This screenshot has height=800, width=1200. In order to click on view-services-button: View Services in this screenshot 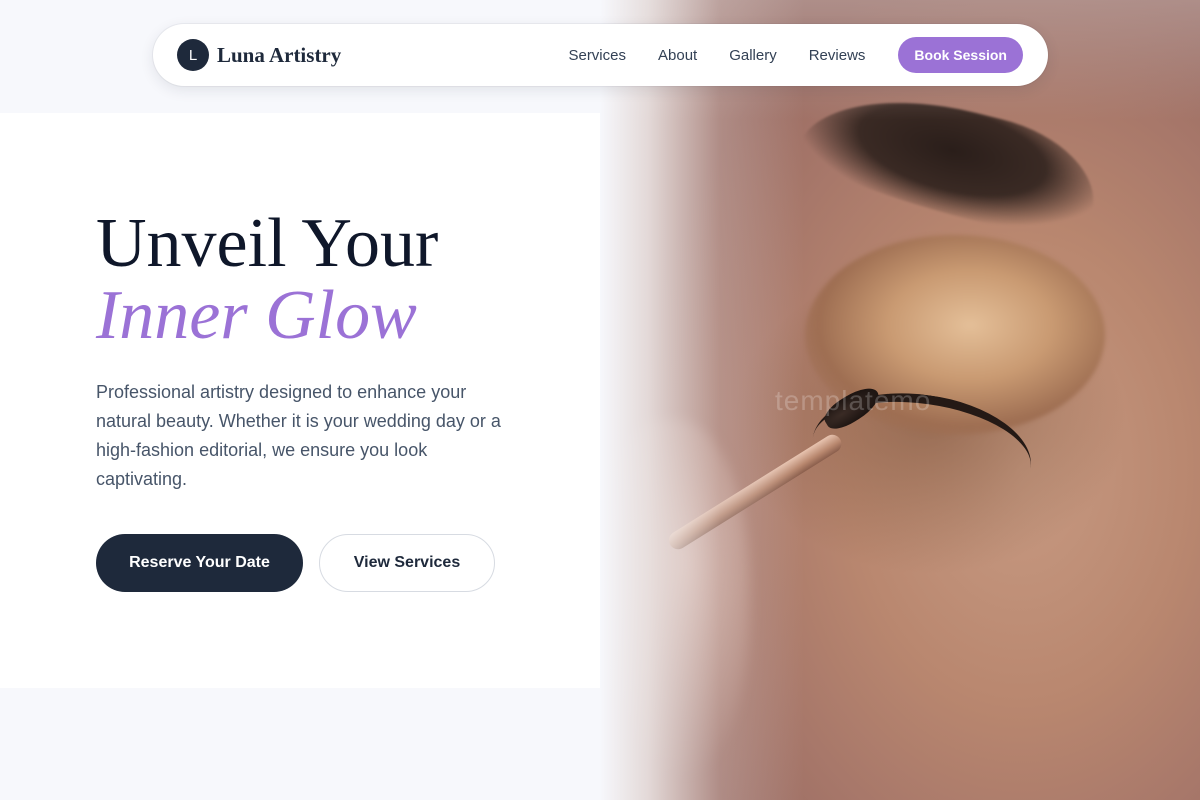, I will do `click(407, 563)`.